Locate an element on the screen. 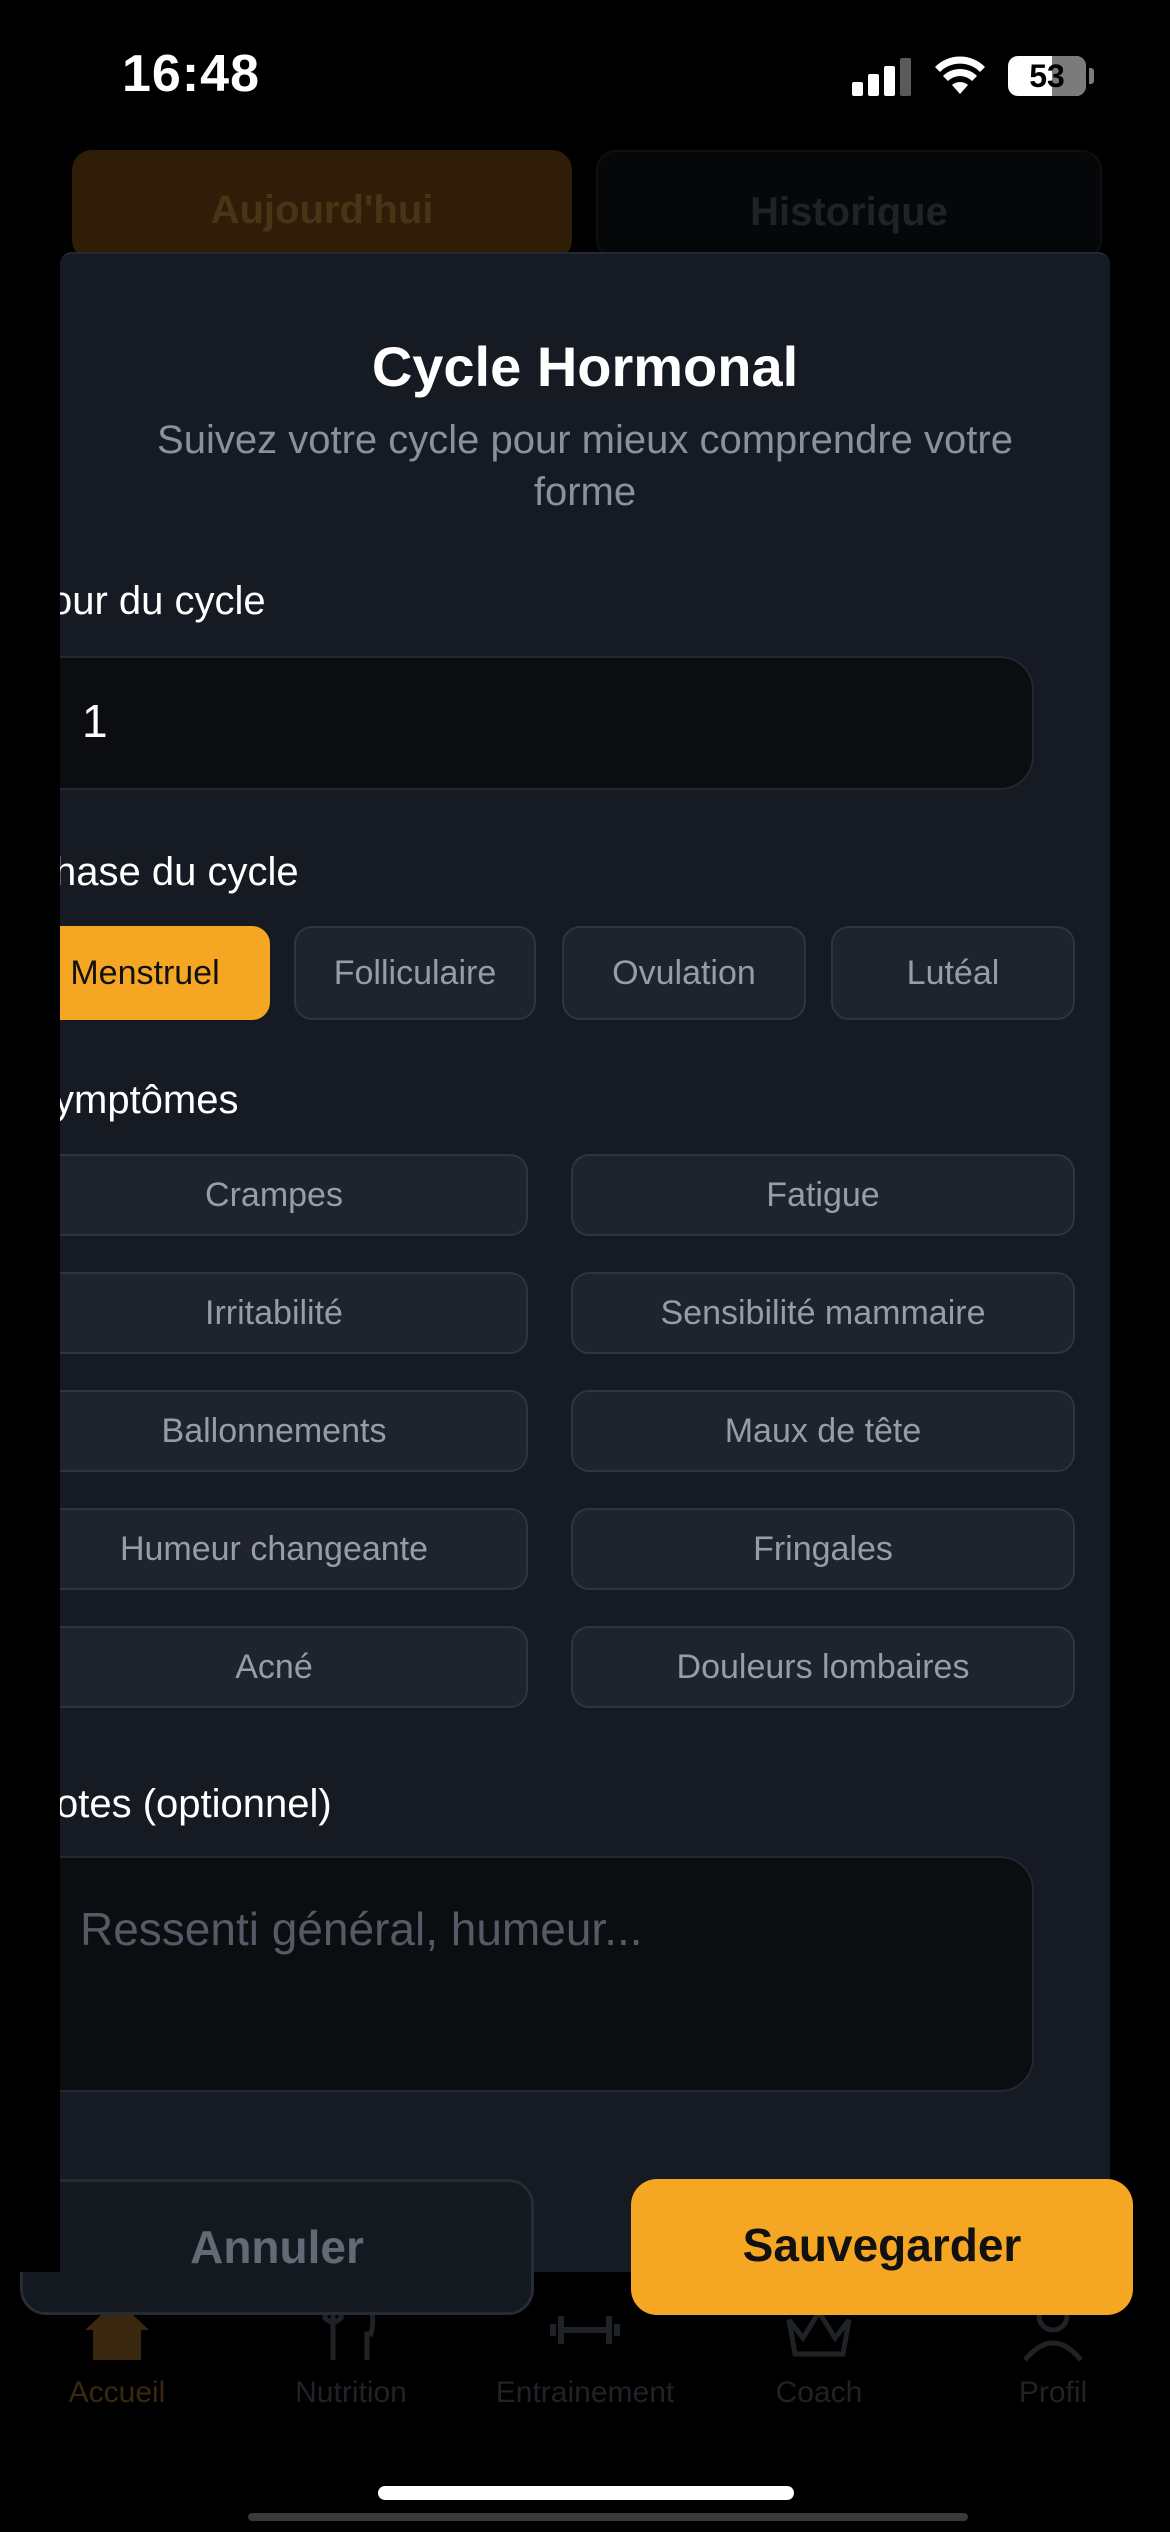  cellular-signal-icon is located at coordinates (883, 77).